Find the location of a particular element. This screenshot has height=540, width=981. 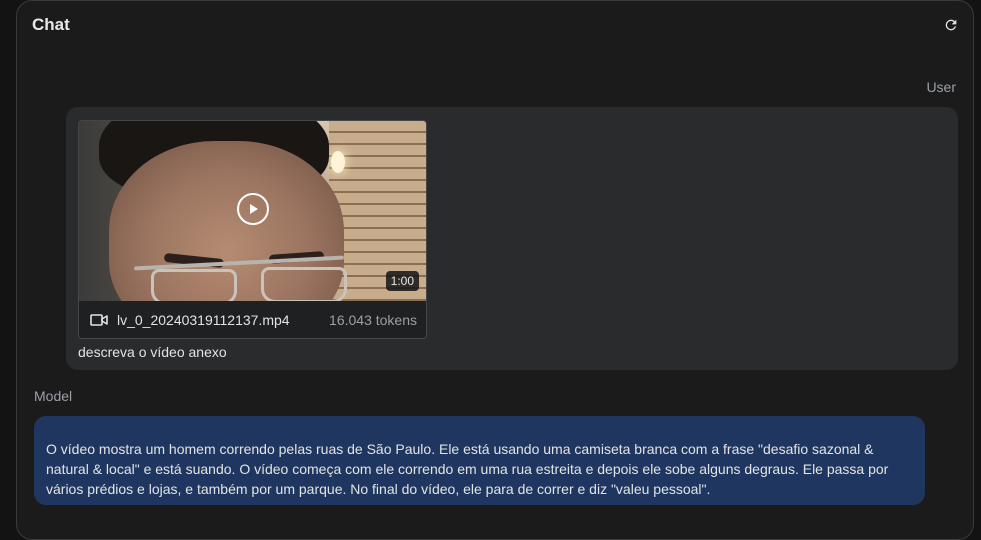

play-icon is located at coordinates (254, 209).